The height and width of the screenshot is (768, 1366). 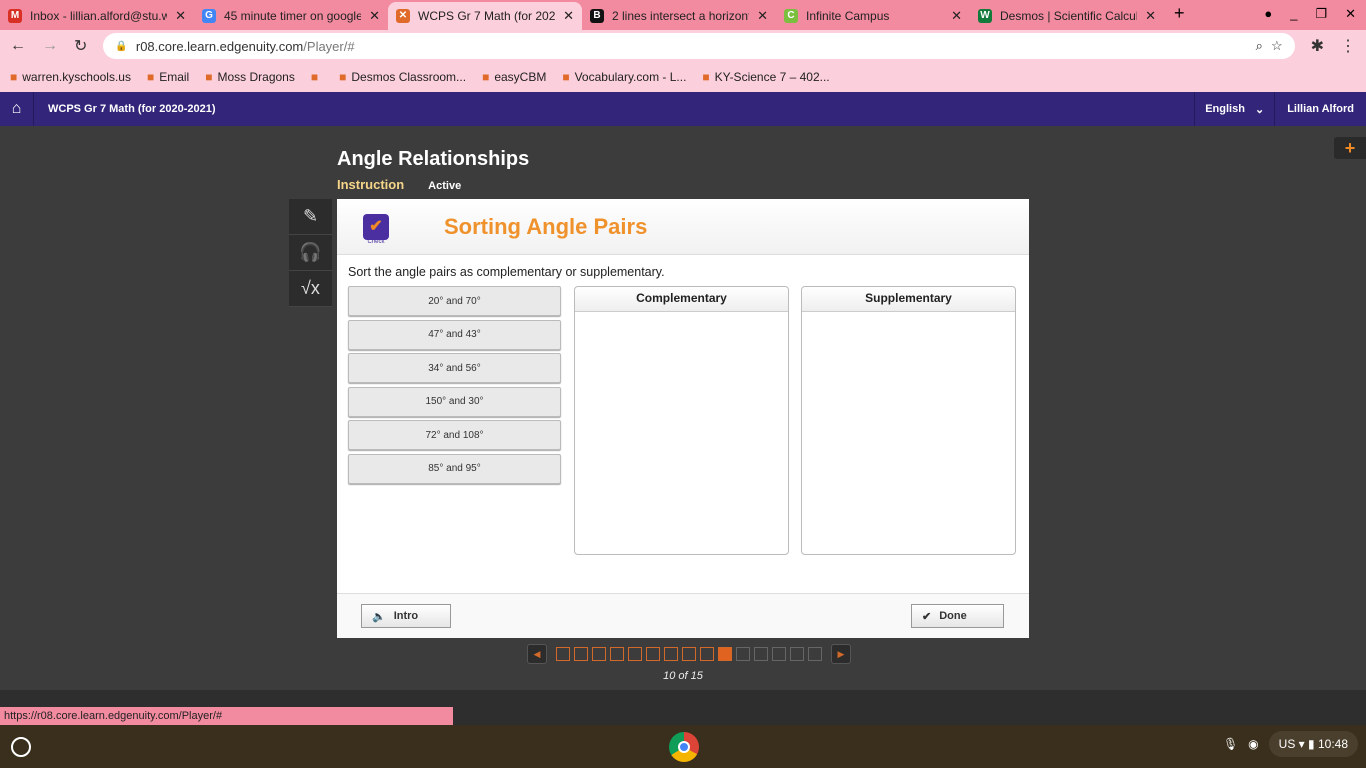 What do you see at coordinates (485, 16) in the screenshot?
I see `browser-tab: ✕ WCPS Gr 7 Math (for 2020-2 ✕` at bounding box center [485, 16].